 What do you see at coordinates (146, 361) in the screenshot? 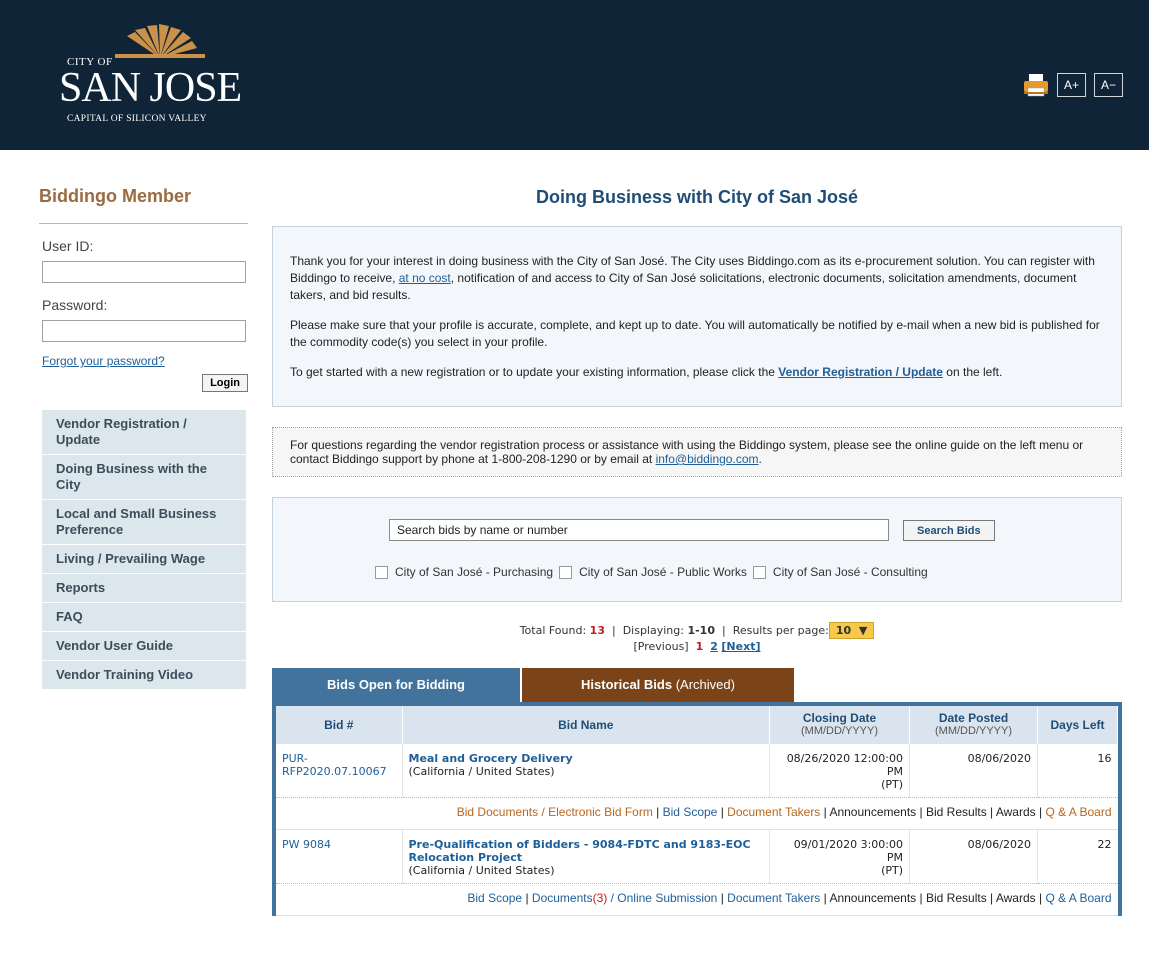
I see `forgot-password-link: Forgot your password?` at bounding box center [146, 361].